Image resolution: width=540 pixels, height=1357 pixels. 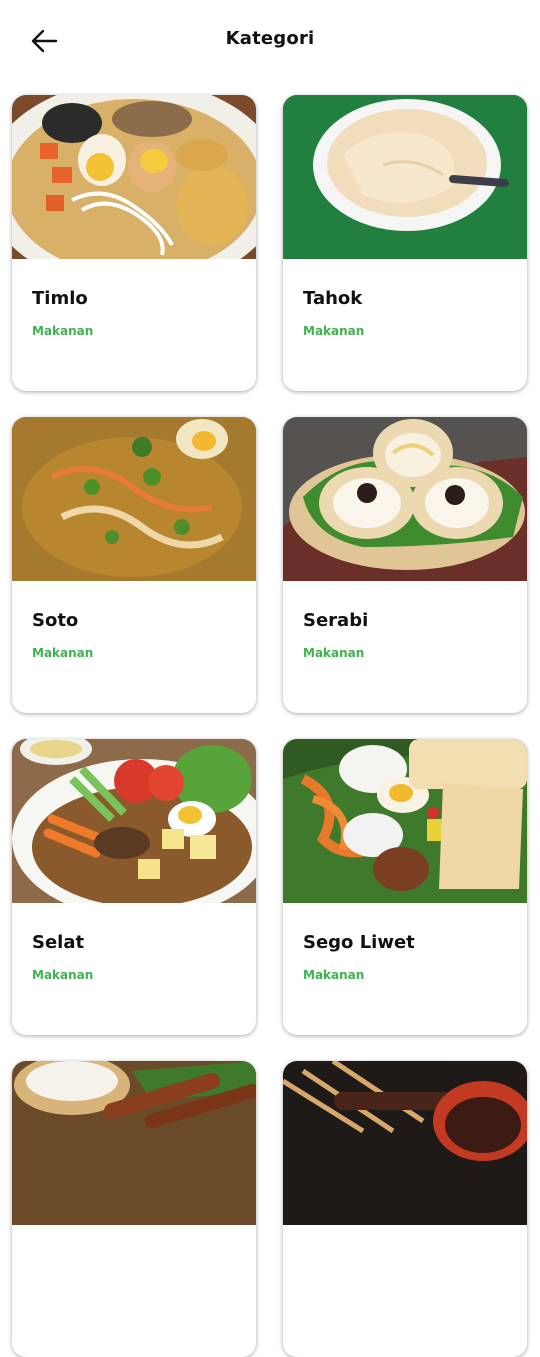 I want to click on category-card-serabi: Serabi Makanan, so click(x=405, y=565).